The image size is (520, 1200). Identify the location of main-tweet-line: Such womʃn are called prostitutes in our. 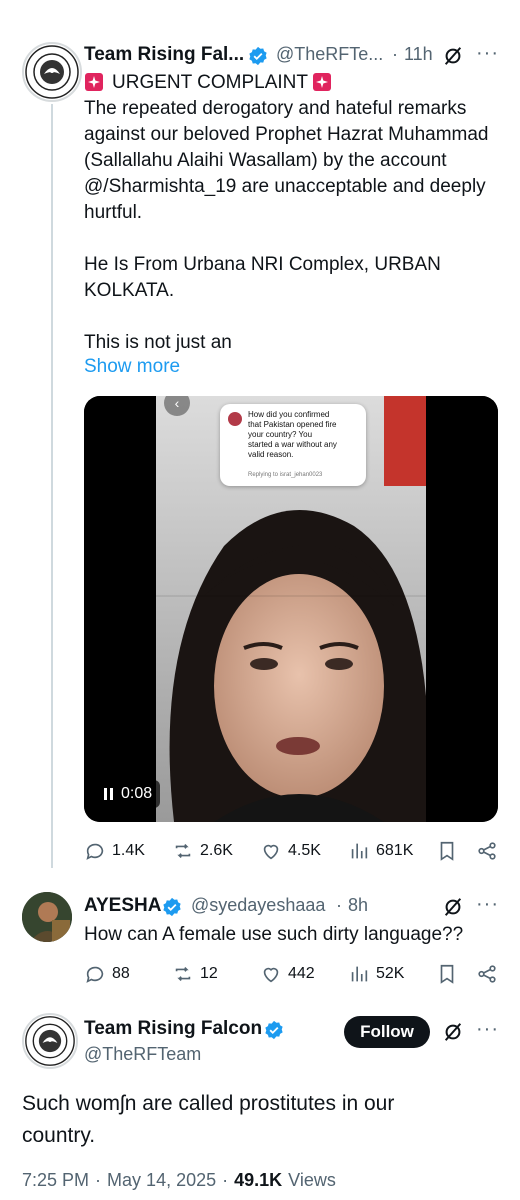
(208, 1103).